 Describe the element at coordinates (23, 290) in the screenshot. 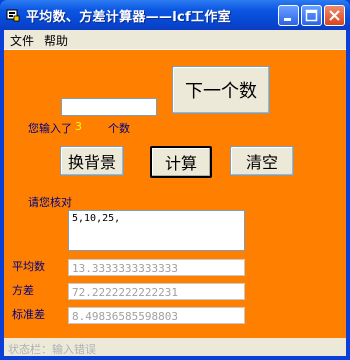

I see `variance-label: 方差` at that location.